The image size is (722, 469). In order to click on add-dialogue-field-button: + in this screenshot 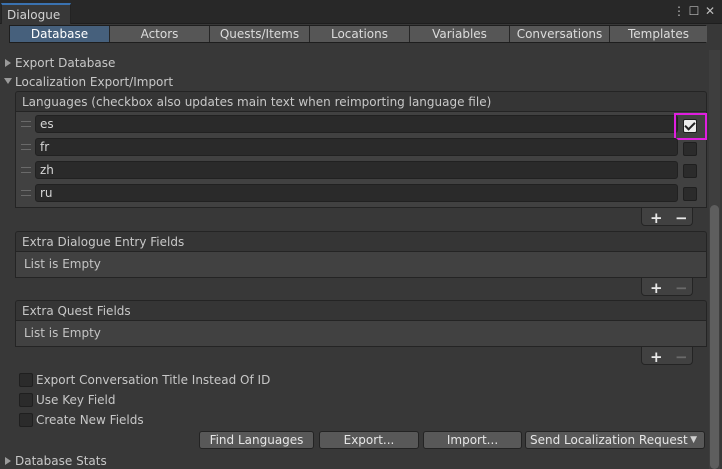, I will do `click(656, 288)`.